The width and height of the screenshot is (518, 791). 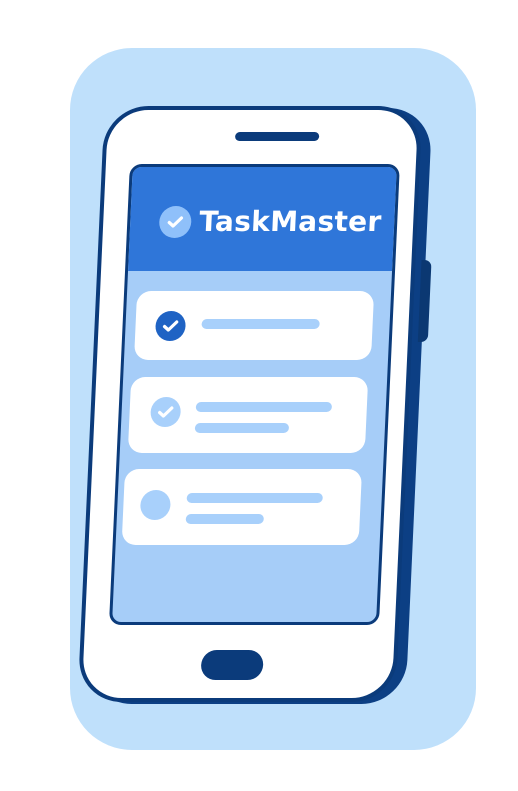 I want to click on app-title: TaskMaster, so click(x=290, y=221).